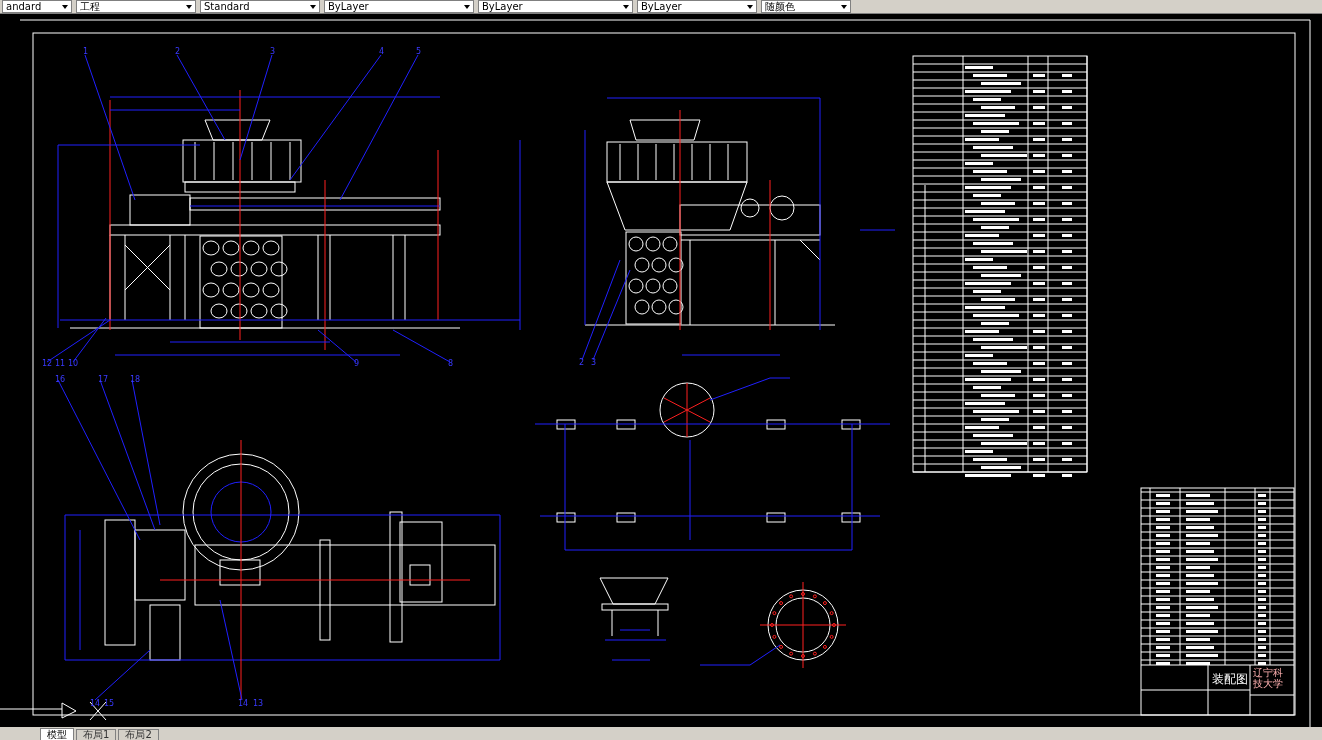 The image size is (1322, 740). Describe the element at coordinates (73, 363) in the screenshot. I see `part-number-label: 10` at that location.